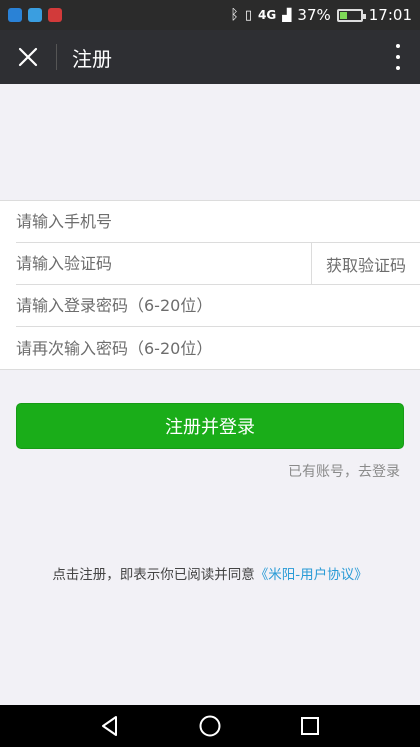  Describe the element at coordinates (210, 15) in the screenshot. I see `status-bar: ᛒ ▯ 4G ▟ 37% 17:01` at that location.